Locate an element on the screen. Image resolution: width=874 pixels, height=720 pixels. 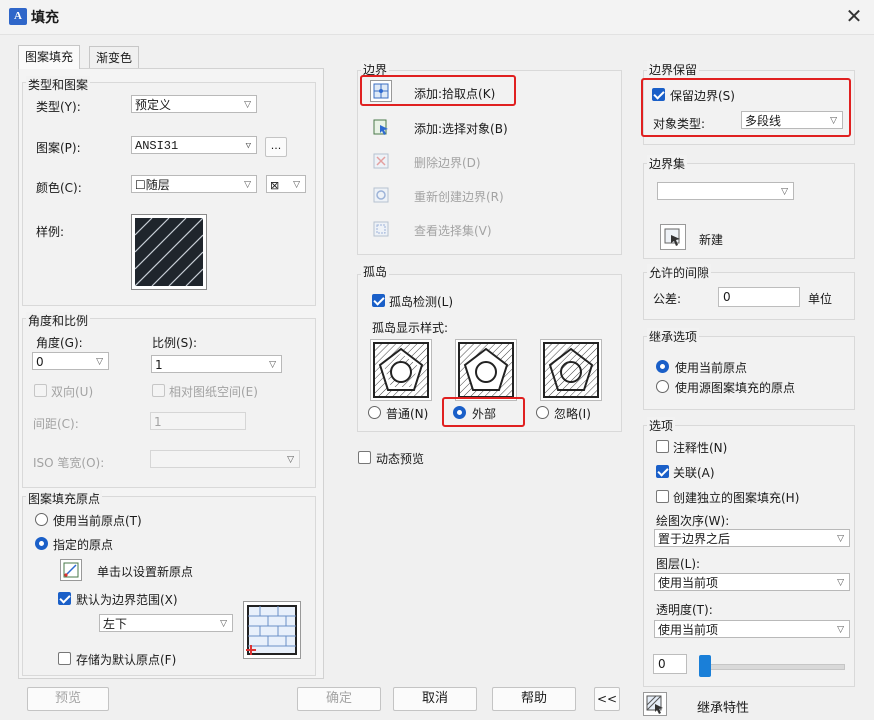
add-select-objects-button is located at coordinates (381, 127).